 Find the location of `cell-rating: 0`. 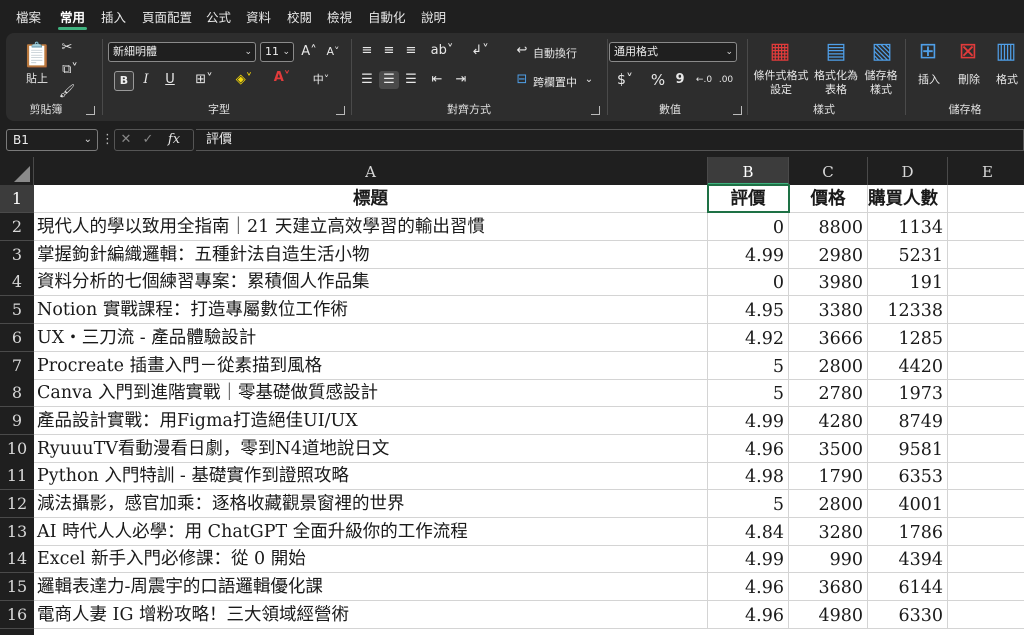

cell-rating: 0 is located at coordinates (748, 226).